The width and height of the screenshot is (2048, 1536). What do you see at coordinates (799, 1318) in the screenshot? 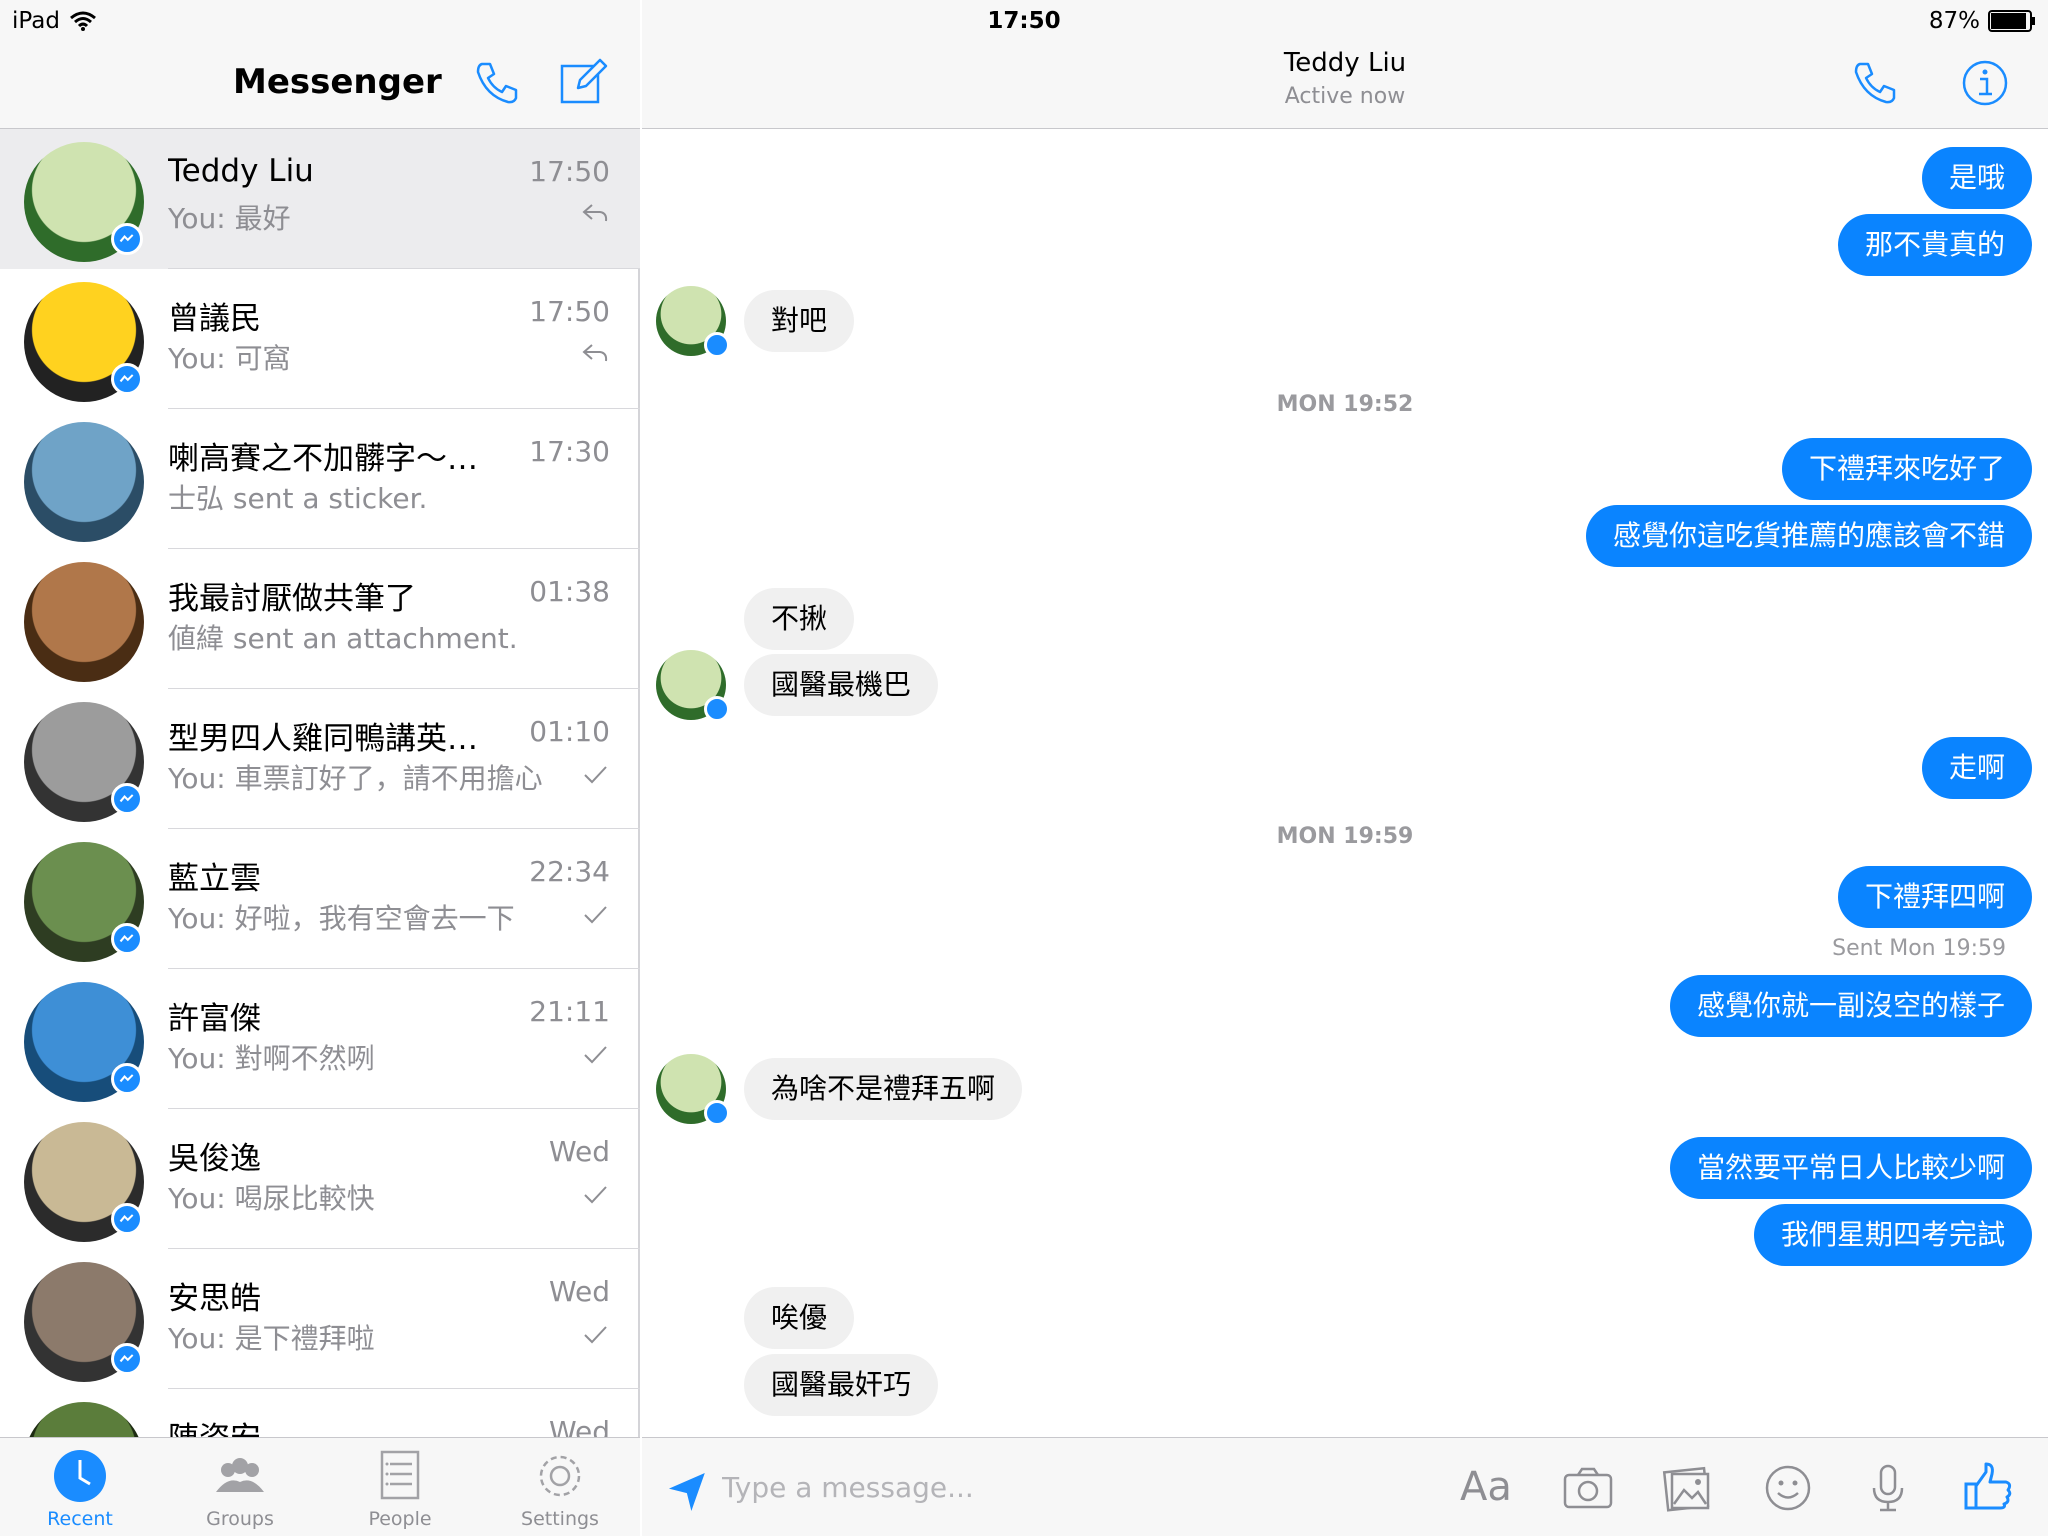
I see `incoming-message: 唉優` at bounding box center [799, 1318].